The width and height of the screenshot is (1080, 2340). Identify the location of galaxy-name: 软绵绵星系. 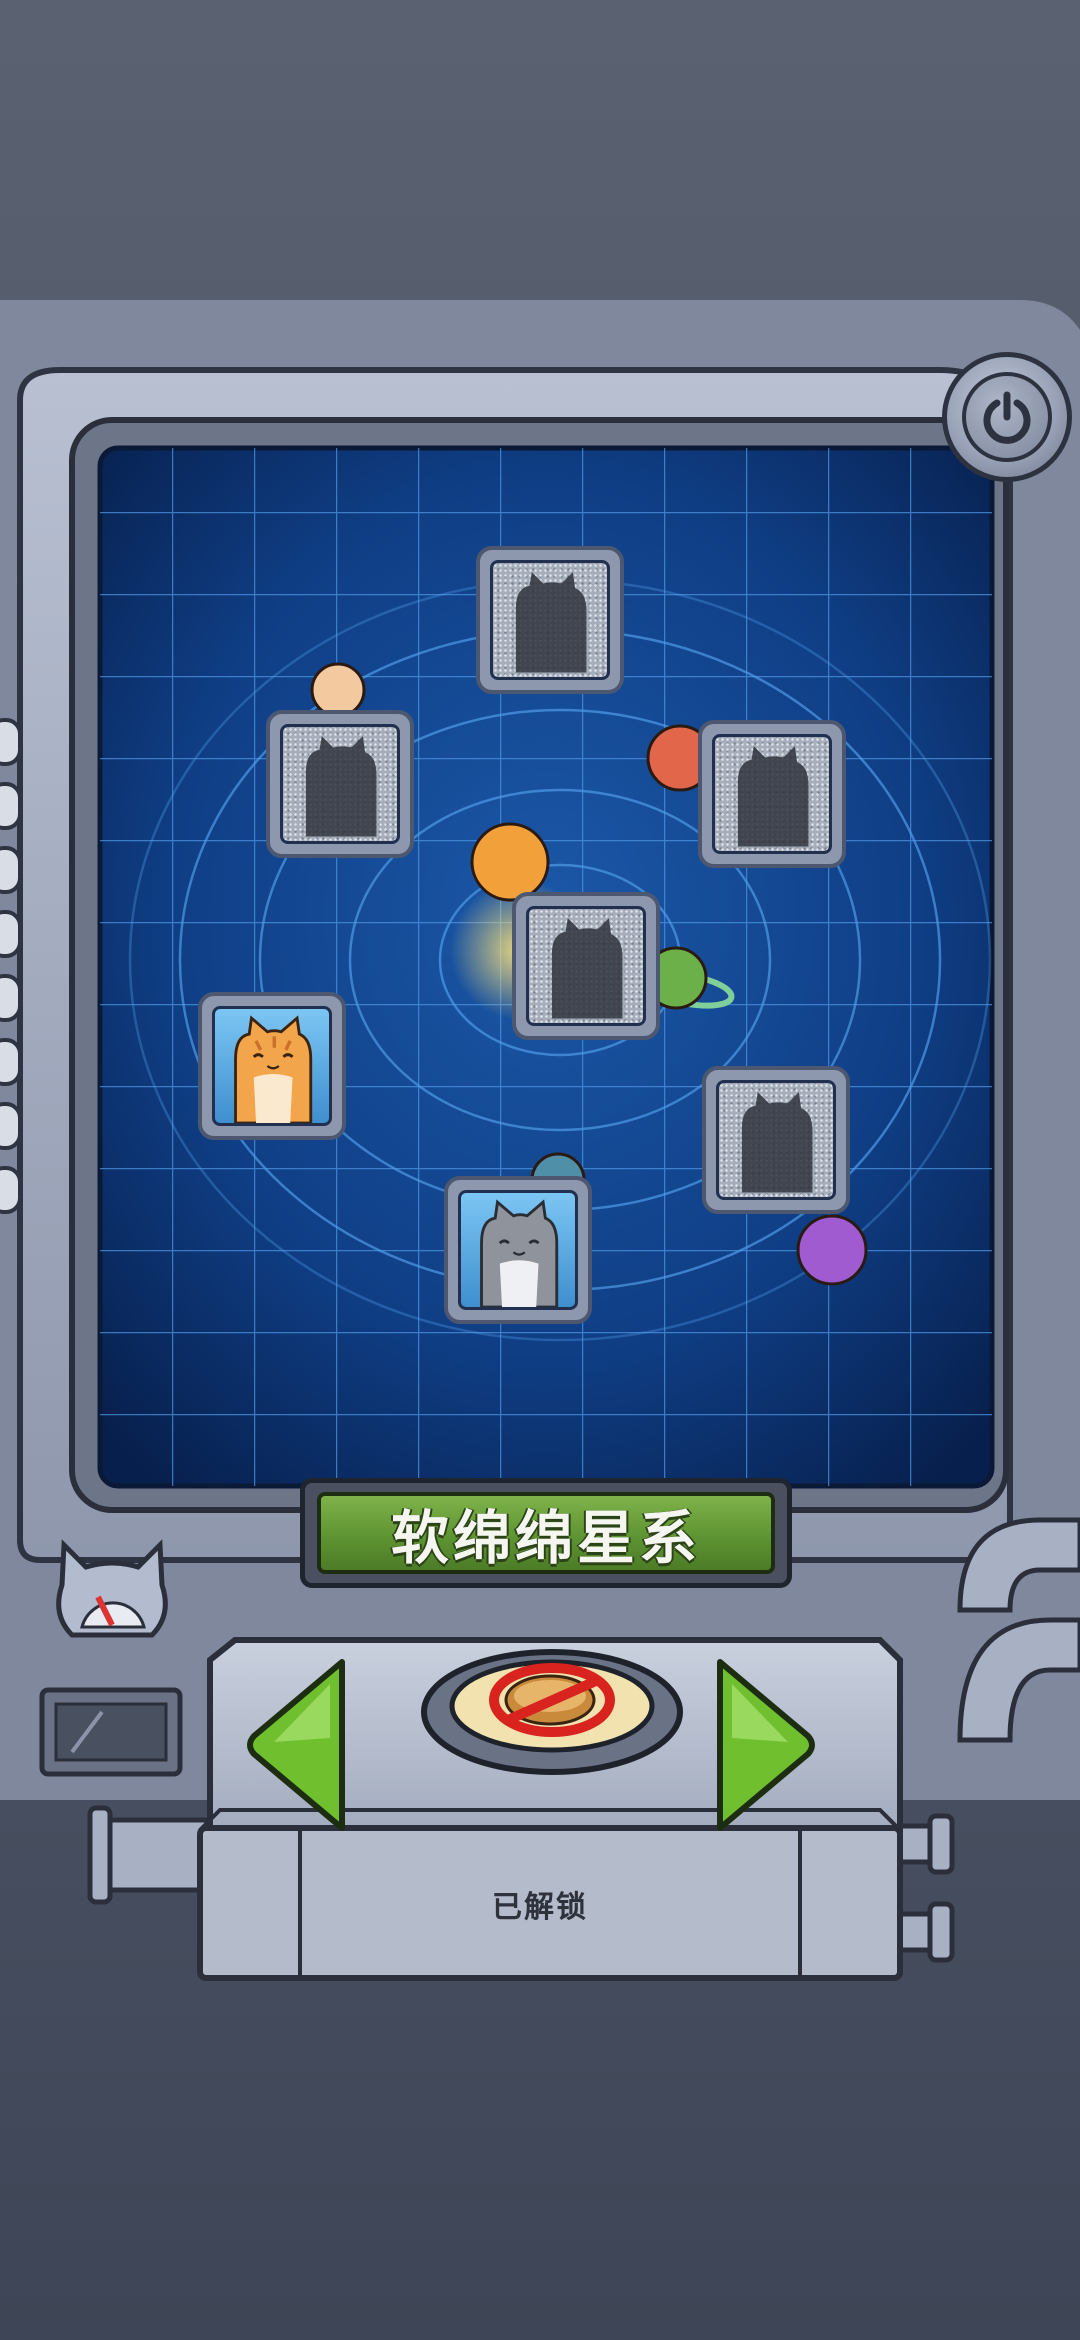
(545, 1538).